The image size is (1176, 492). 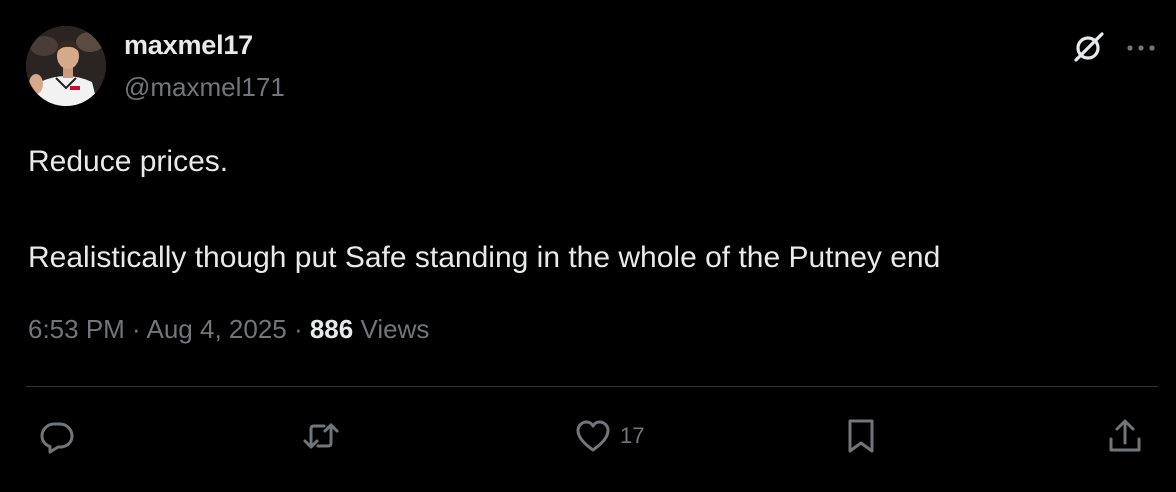 What do you see at coordinates (1088, 48) in the screenshot?
I see `grok-icon` at bounding box center [1088, 48].